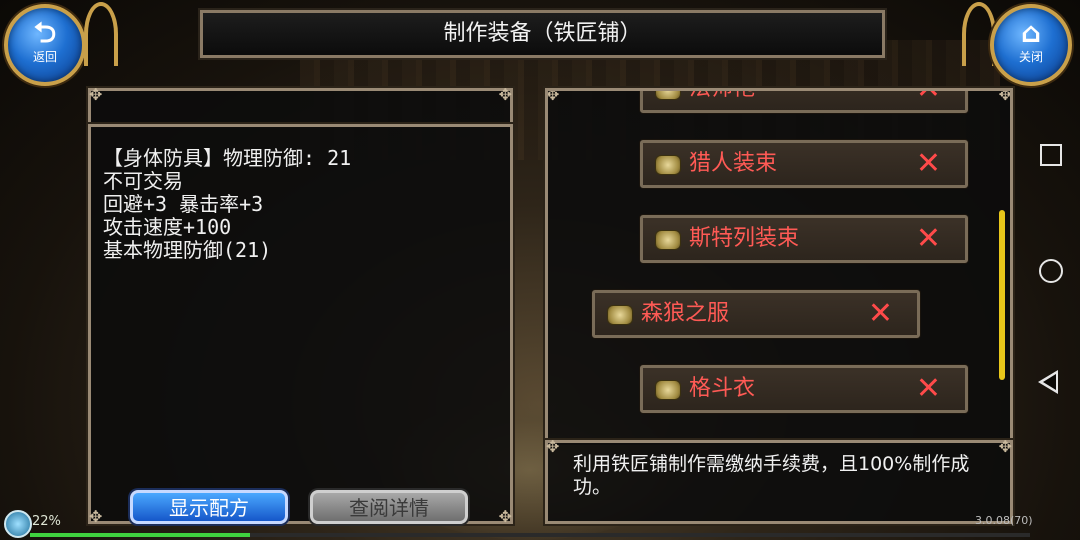  I want to click on recipe-name: 法师袍, so click(722, 94).